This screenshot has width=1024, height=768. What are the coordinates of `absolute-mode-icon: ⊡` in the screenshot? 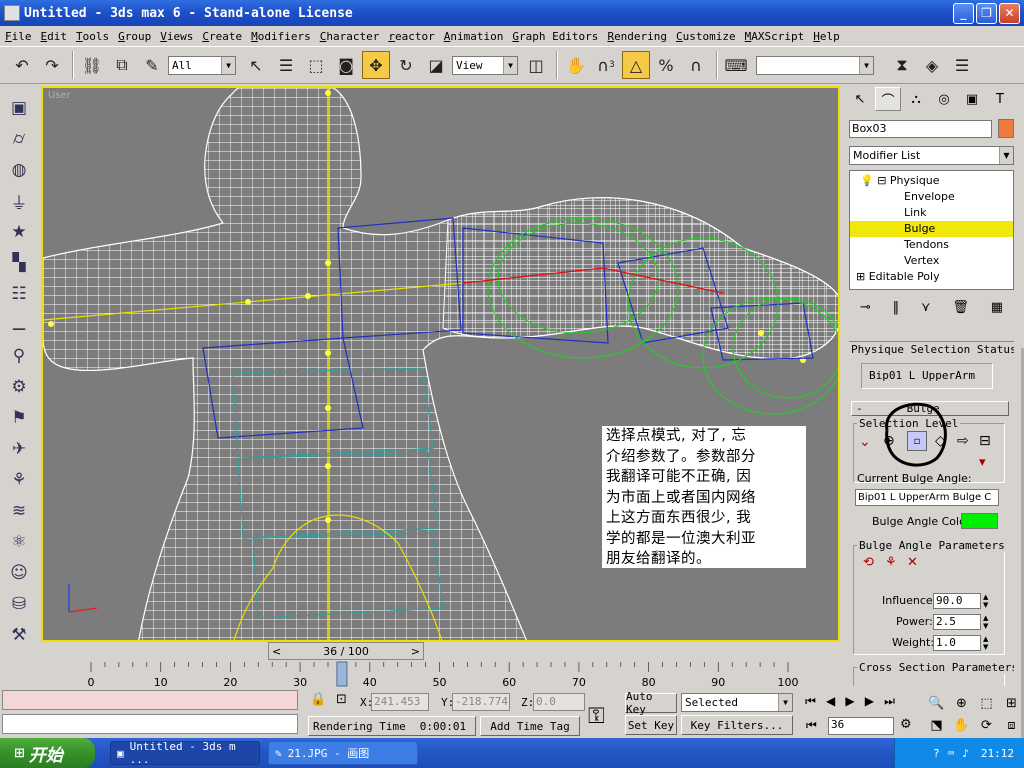 It's located at (341, 699).